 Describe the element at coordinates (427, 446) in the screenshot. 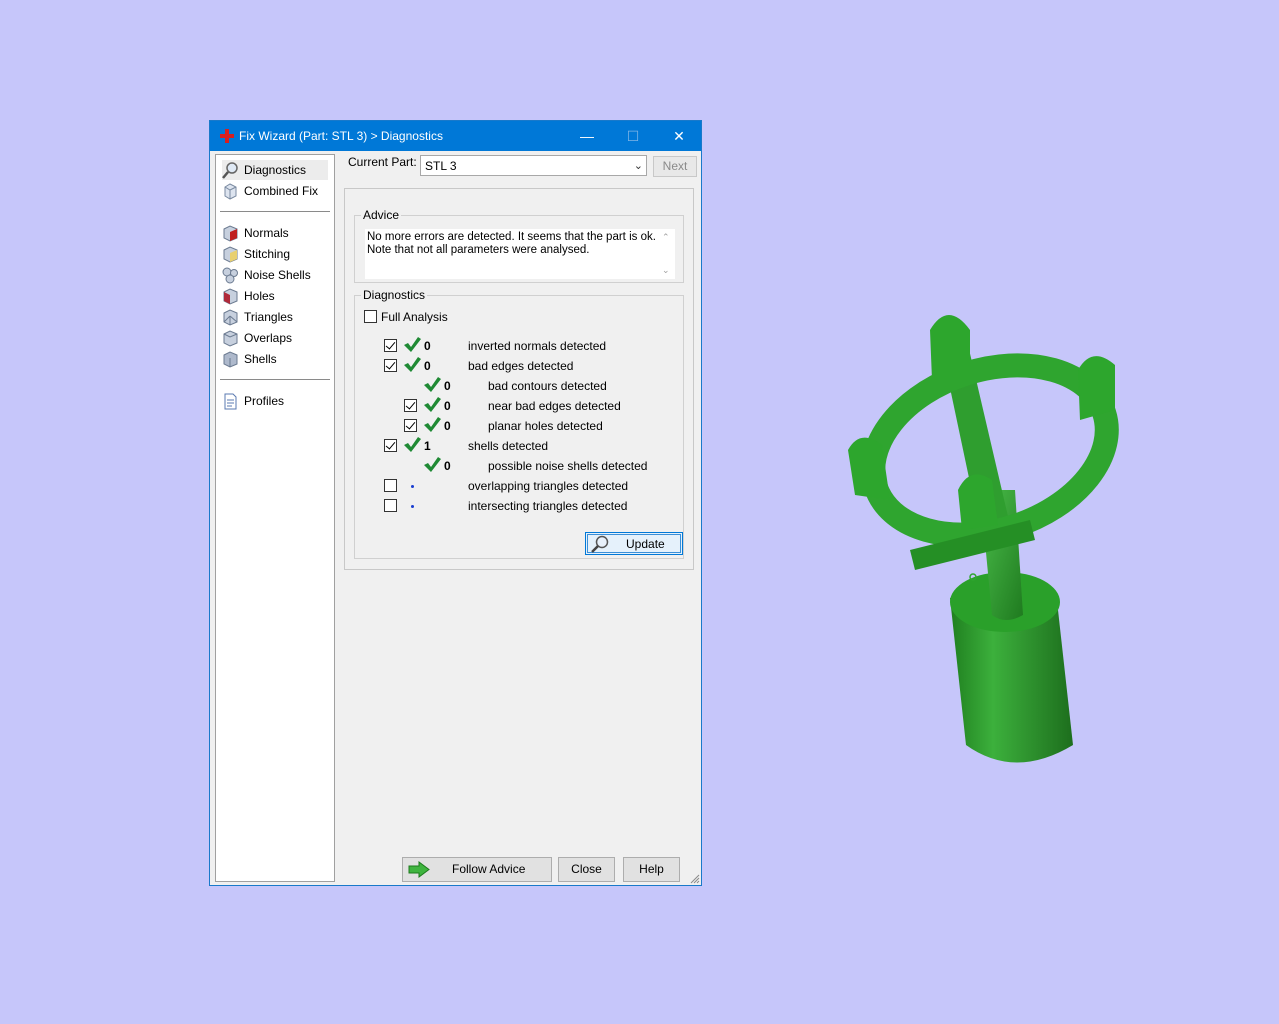

I see `diagnostic-count: 1` at that location.